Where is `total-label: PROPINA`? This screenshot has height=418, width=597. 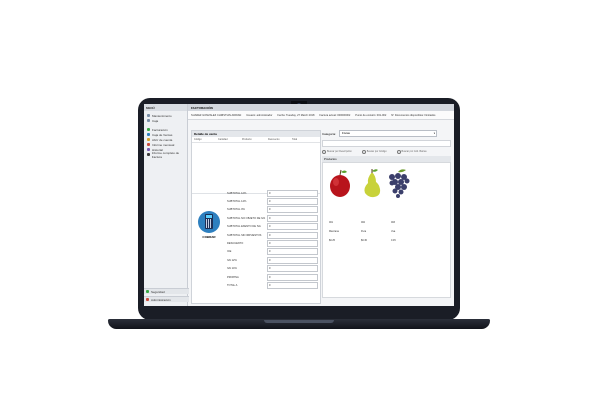 total-label: PROPINA is located at coordinates (233, 277).